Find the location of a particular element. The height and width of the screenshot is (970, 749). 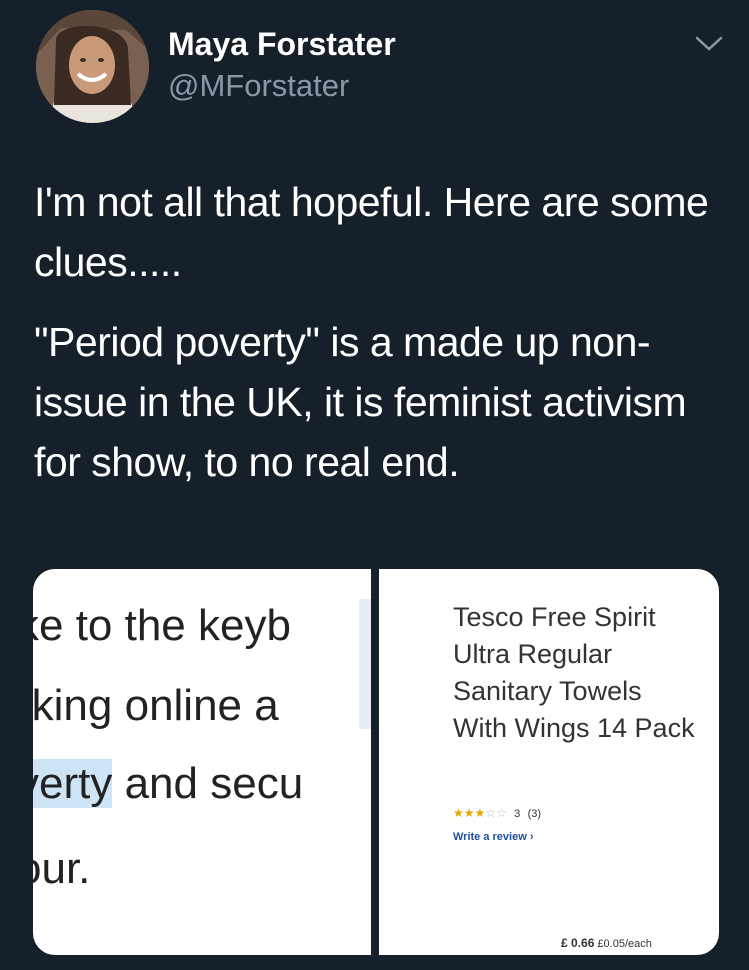

price: £ 0.66 £0.05/each is located at coordinates (606, 943).